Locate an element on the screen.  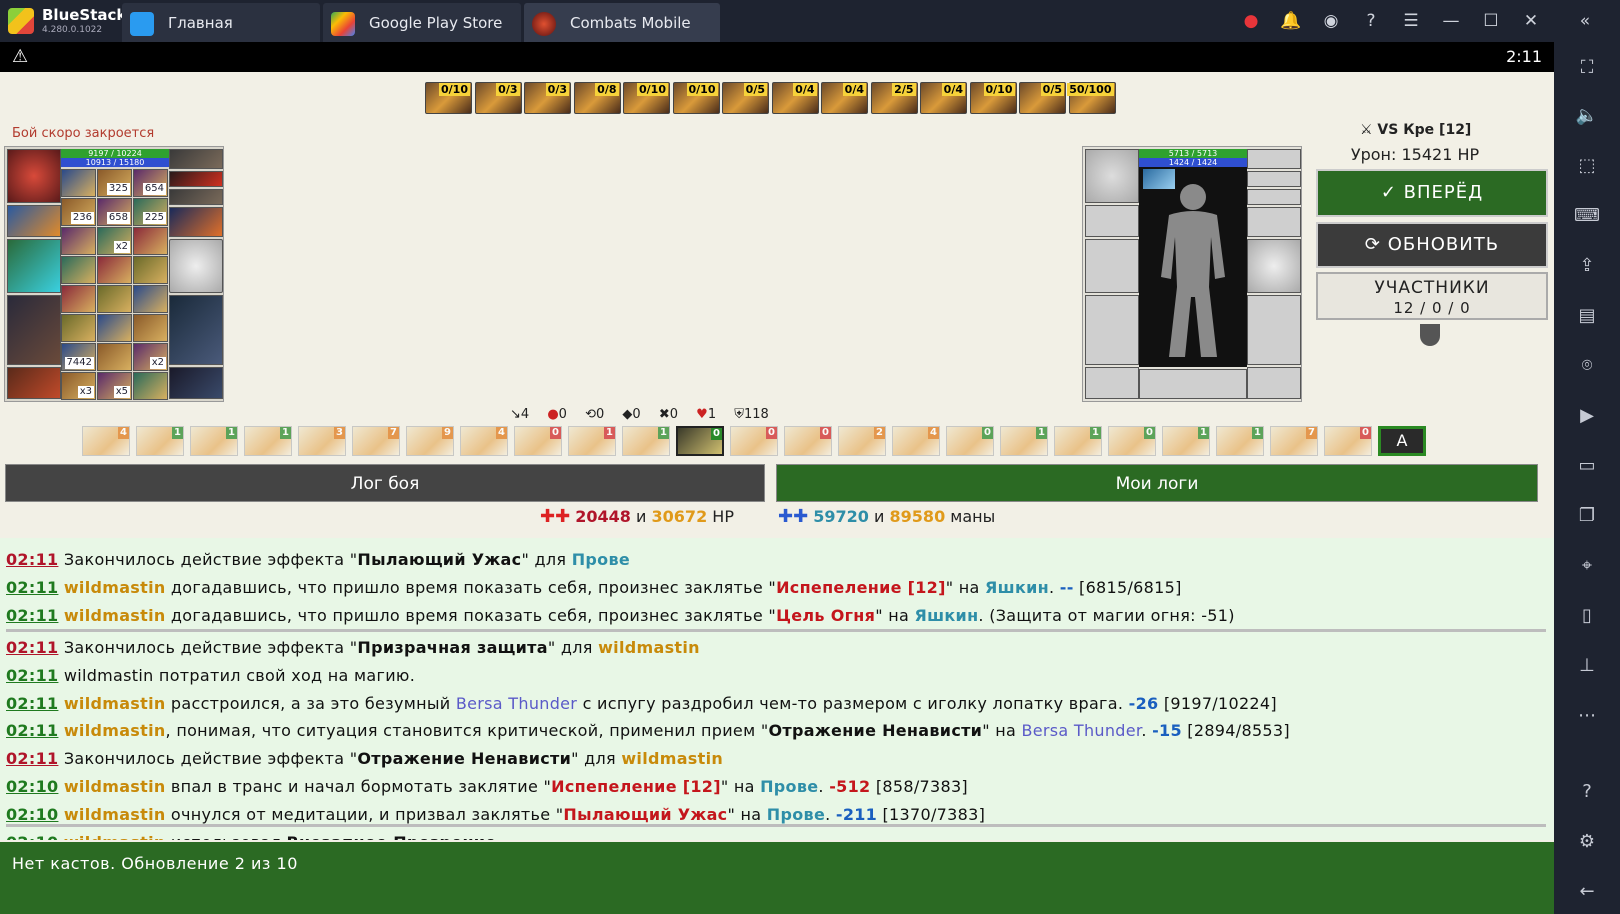
tab-combats-mobile: Combats Mobile is located at coordinates (622, 22).